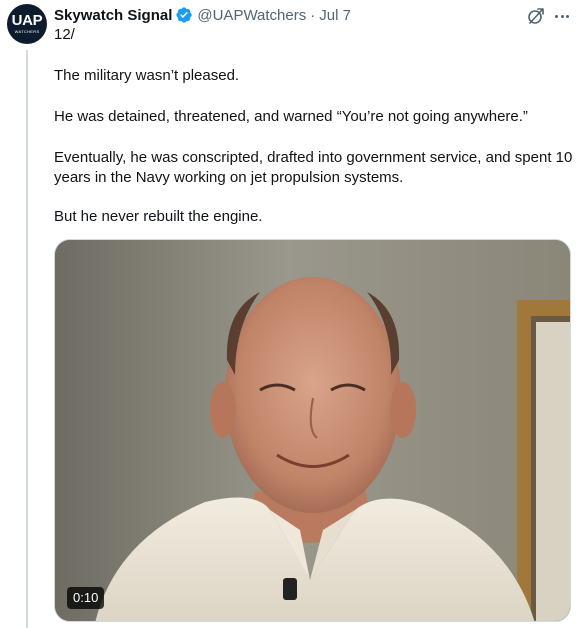 The width and height of the screenshot is (582, 628). What do you see at coordinates (113, 15) in the screenshot?
I see `author-name: Skywatch Signal` at bounding box center [113, 15].